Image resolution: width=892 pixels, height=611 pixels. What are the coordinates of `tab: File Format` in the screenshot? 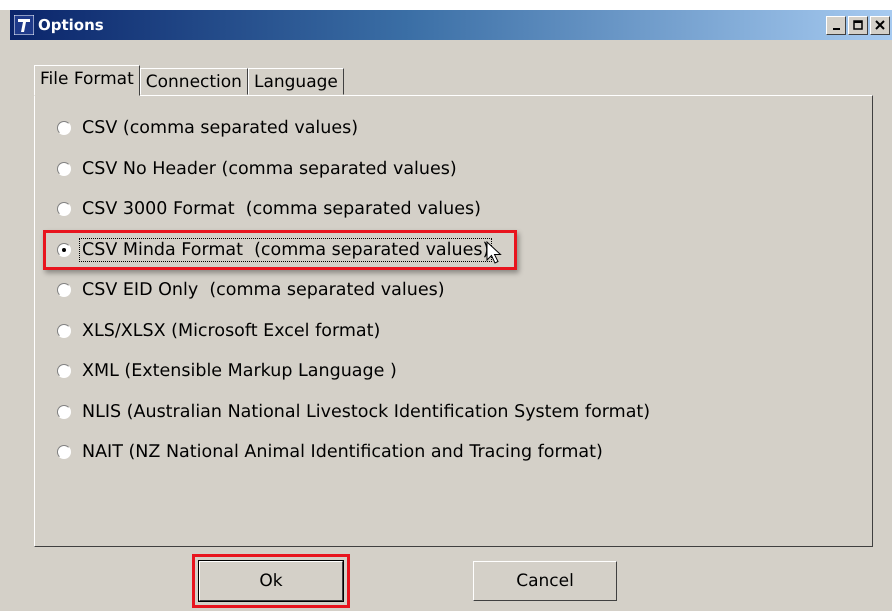 It's located at (87, 80).